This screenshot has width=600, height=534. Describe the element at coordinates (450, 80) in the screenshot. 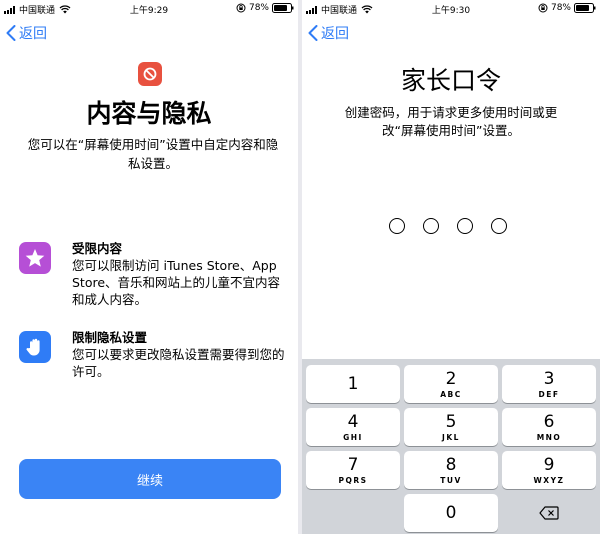

I see `page-title: 家长口令` at that location.